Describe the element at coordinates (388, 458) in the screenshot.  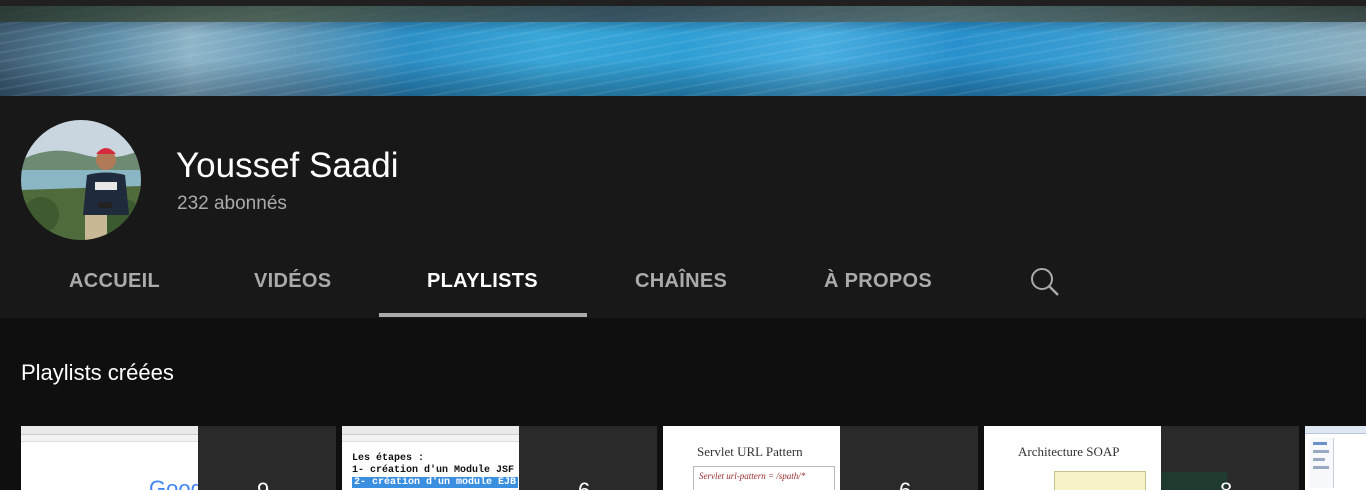
I see `thumbnail-line: Les étapes :` at that location.